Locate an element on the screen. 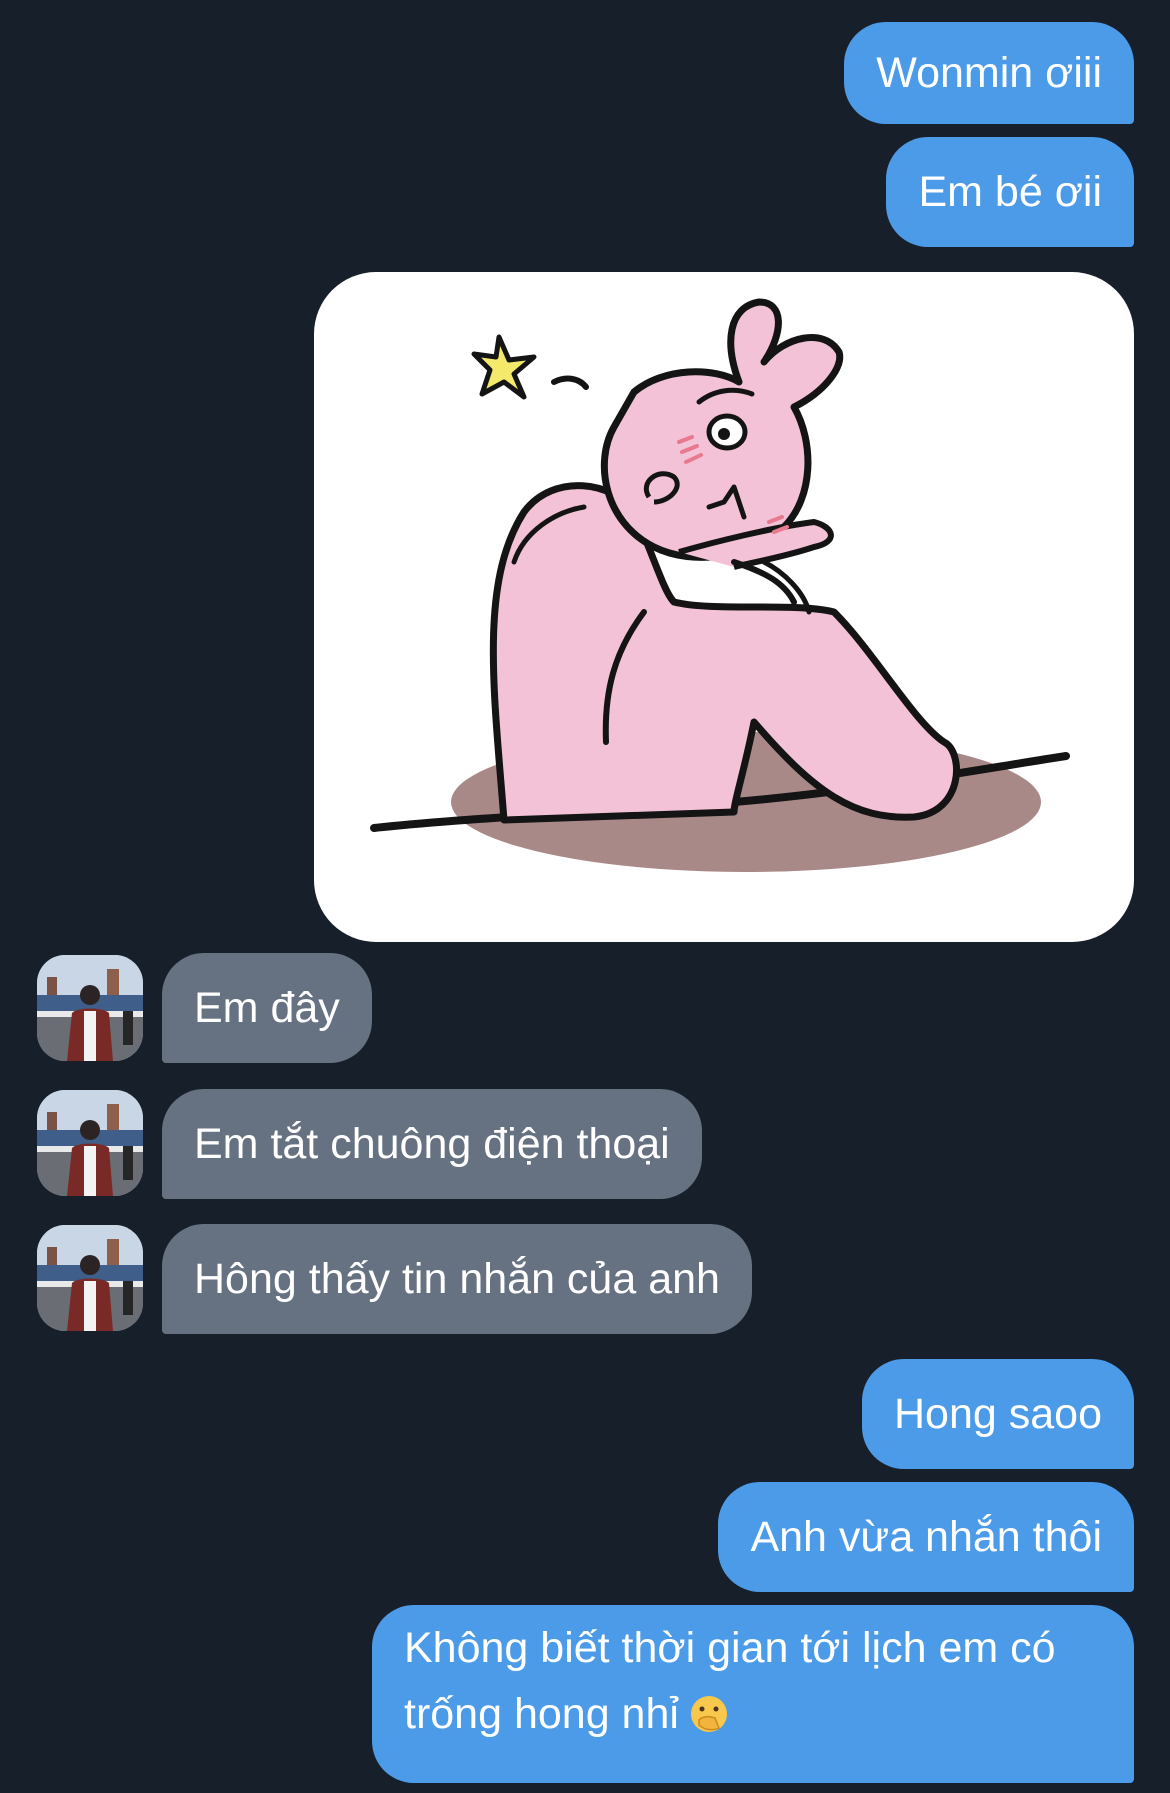 This screenshot has width=1170, height=1793. message-bubble-sent: Wonmin ơiii is located at coordinates (989, 73).